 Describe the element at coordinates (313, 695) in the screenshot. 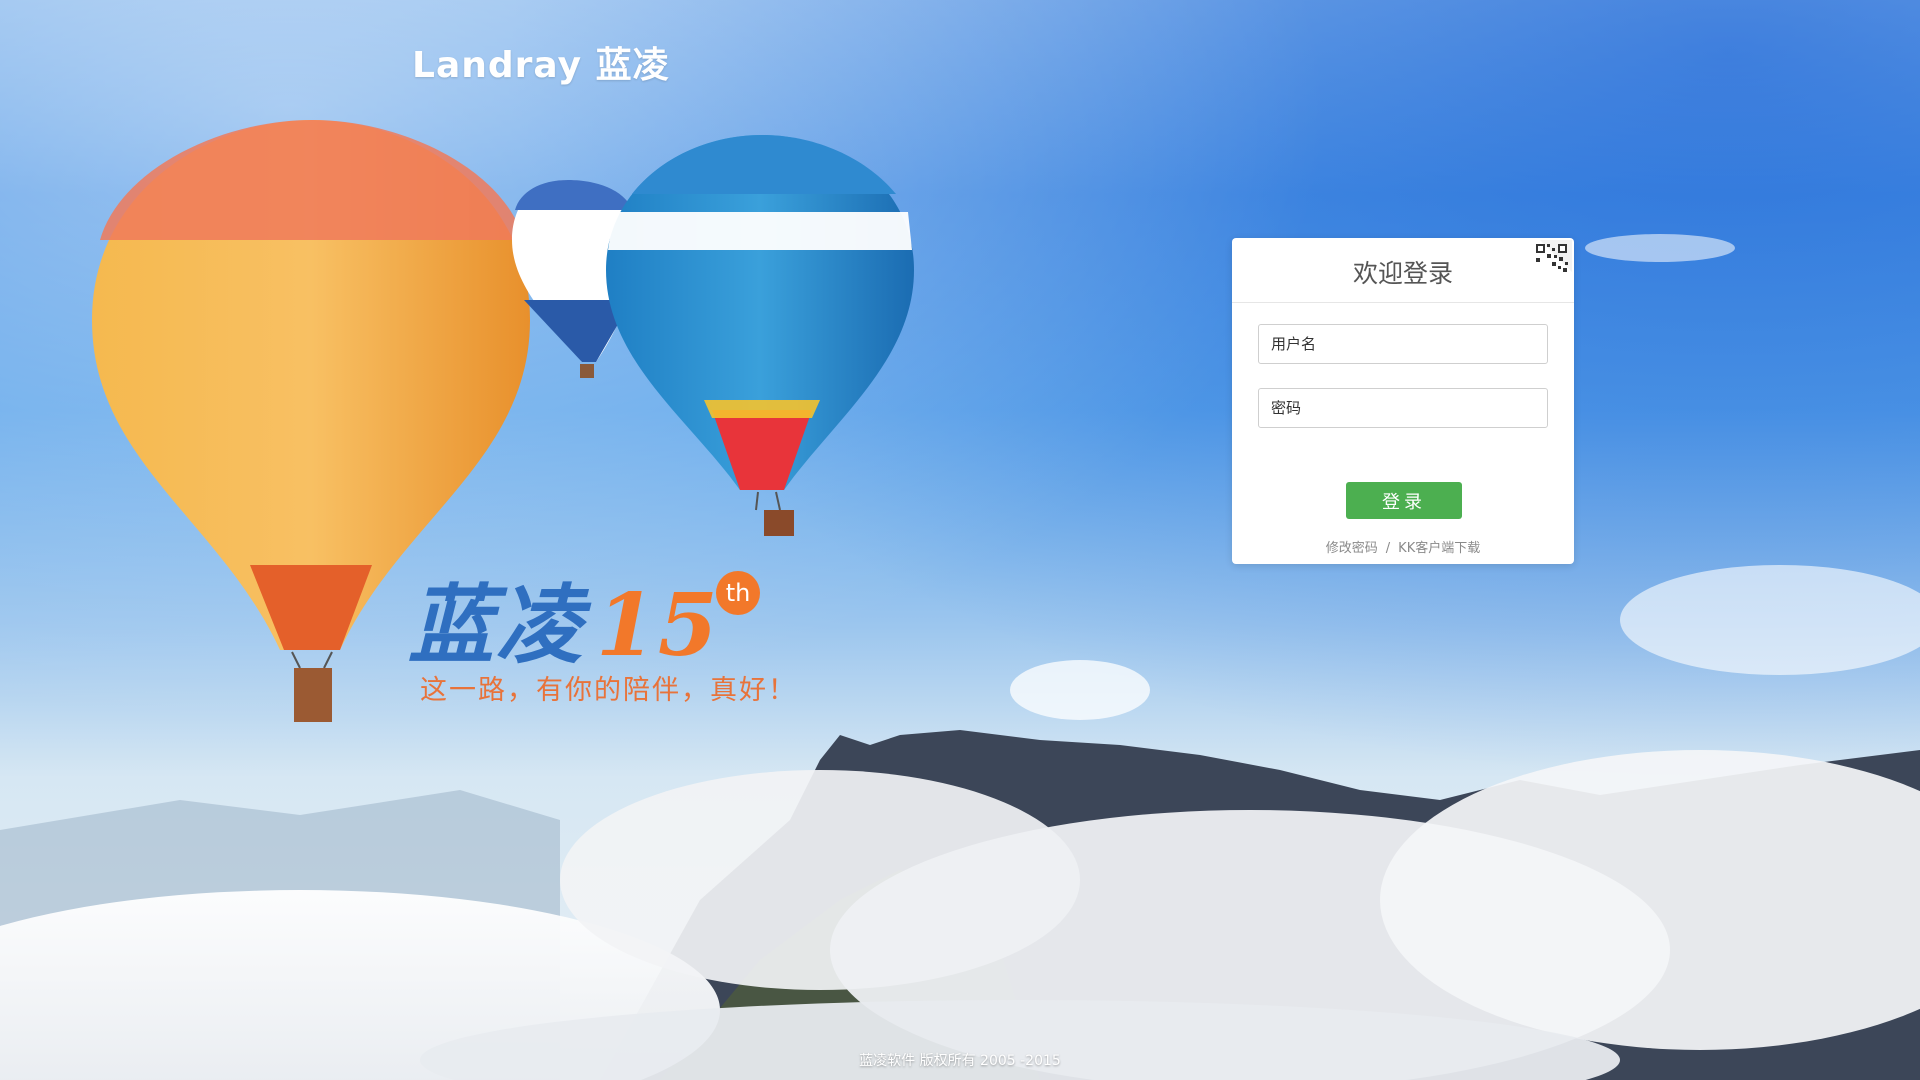

I see `orange-balloon-basket` at that location.